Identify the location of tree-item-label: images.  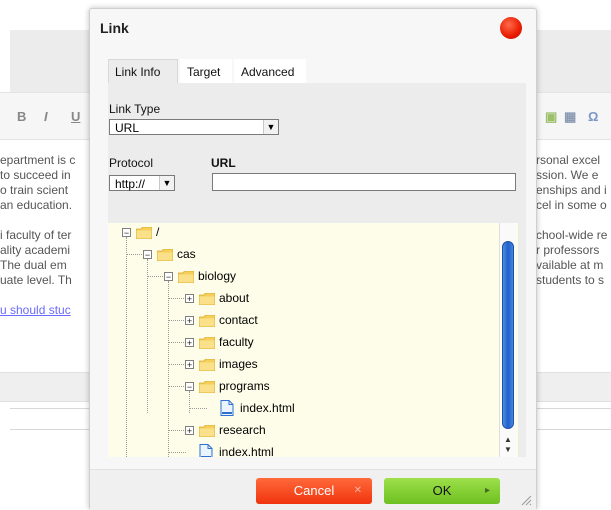
(238, 364).